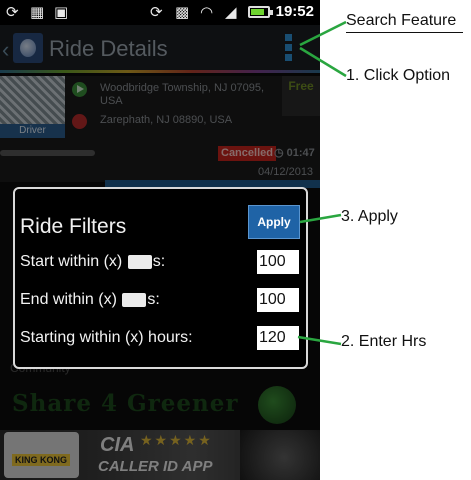 The width and height of the screenshot is (471, 480). What do you see at coordinates (182, 12) in the screenshot?
I see `signal-hatch-icon: ▩` at bounding box center [182, 12].